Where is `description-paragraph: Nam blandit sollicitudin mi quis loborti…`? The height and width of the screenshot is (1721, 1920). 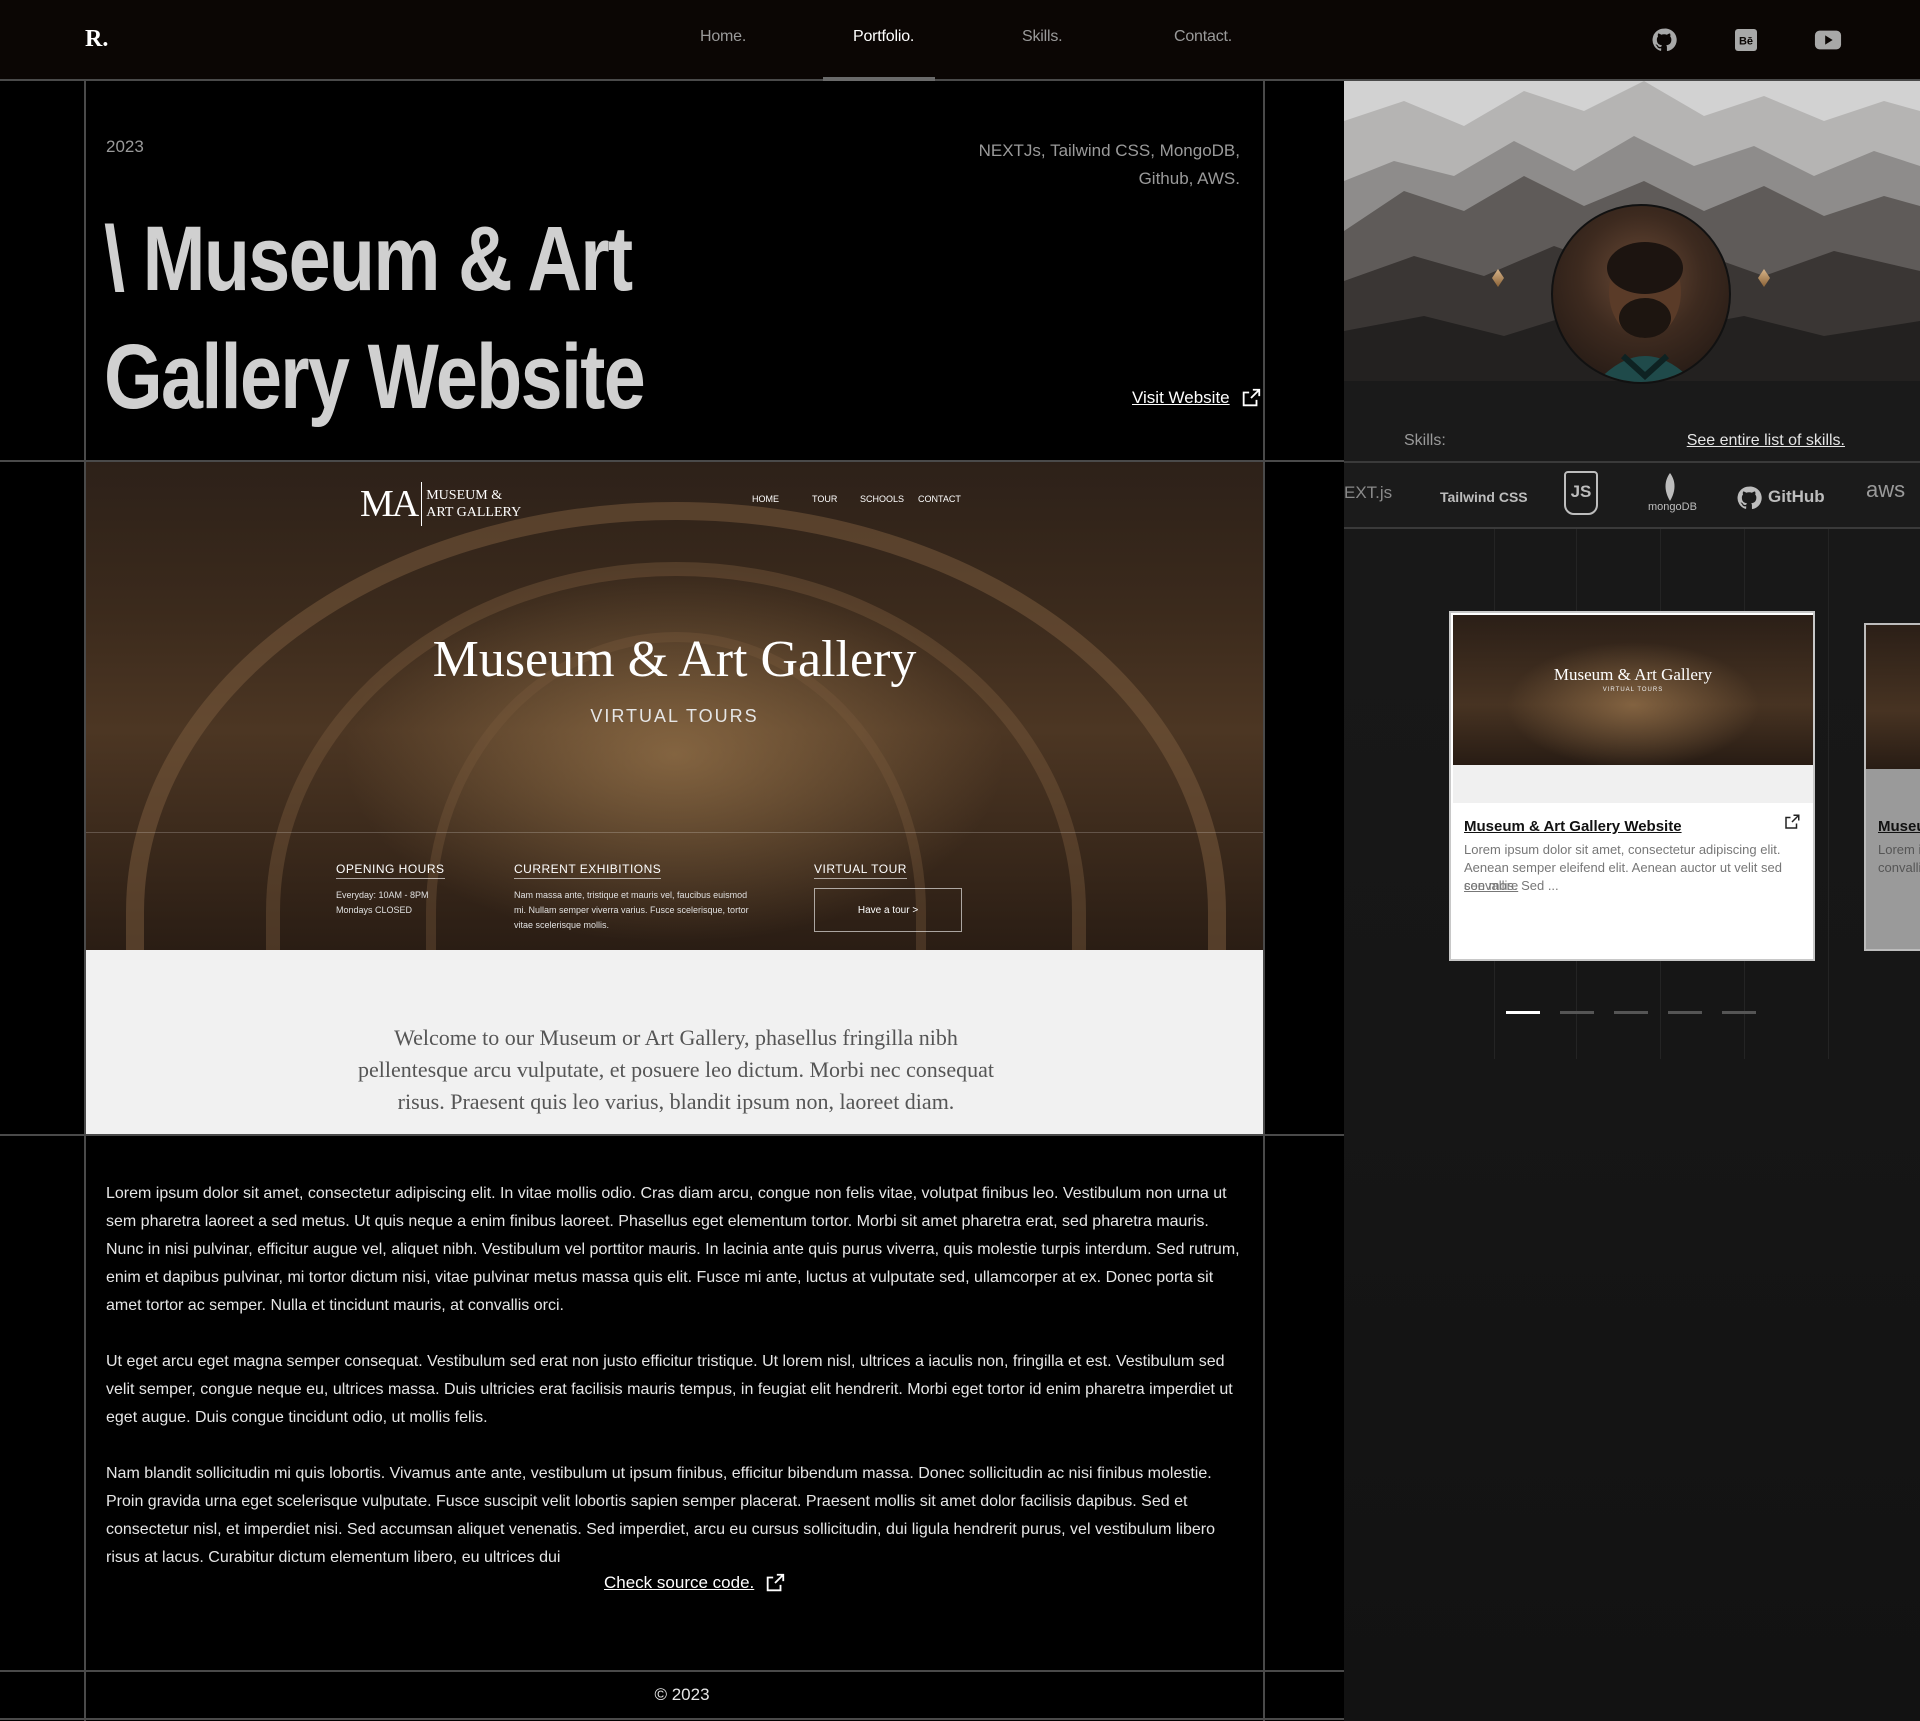 description-paragraph: Nam blandit sollicitudin mi quis loborti… is located at coordinates (661, 1515).